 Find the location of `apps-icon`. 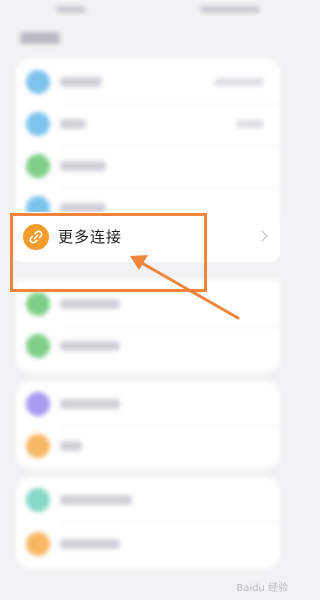

apps-icon is located at coordinates (38, 500).